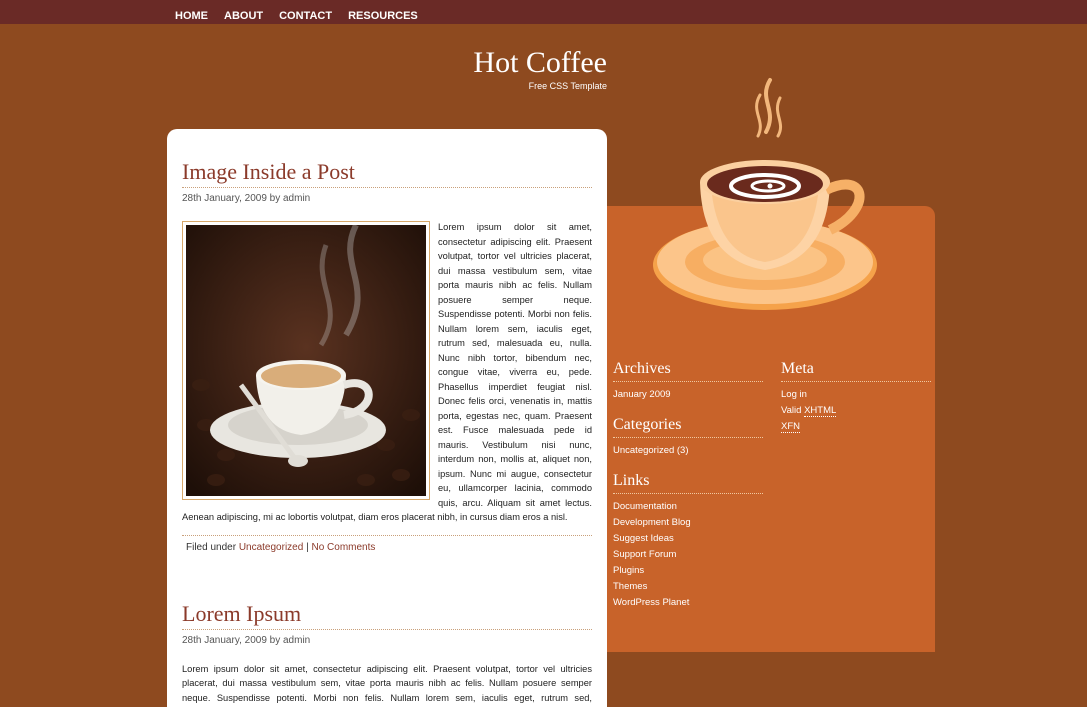 The height and width of the screenshot is (707, 1087). What do you see at coordinates (387, 173) in the screenshot?
I see `post-title: Image Inside a Post` at bounding box center [387, 173].